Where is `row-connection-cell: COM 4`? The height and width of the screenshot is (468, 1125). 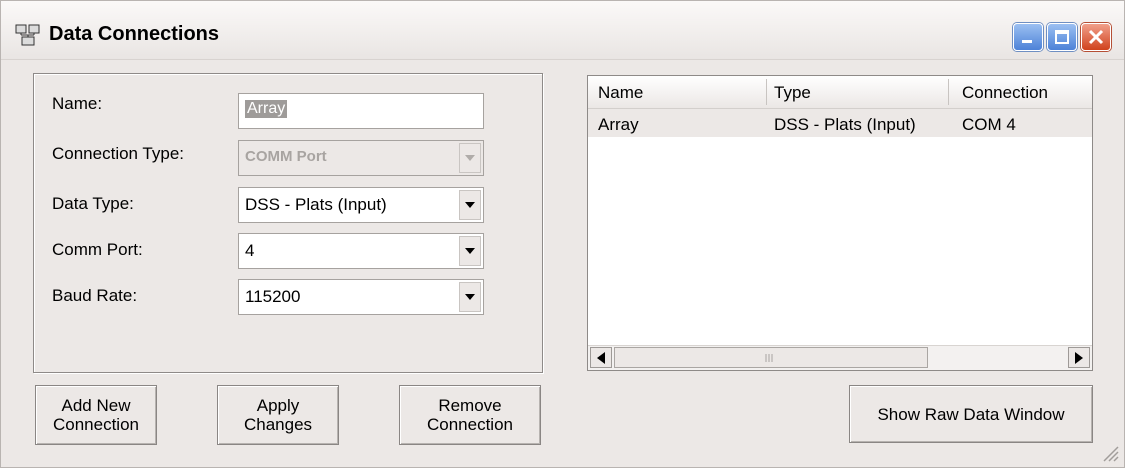
row-connection-cell: COM 4 is located at coordinates (989, 124).